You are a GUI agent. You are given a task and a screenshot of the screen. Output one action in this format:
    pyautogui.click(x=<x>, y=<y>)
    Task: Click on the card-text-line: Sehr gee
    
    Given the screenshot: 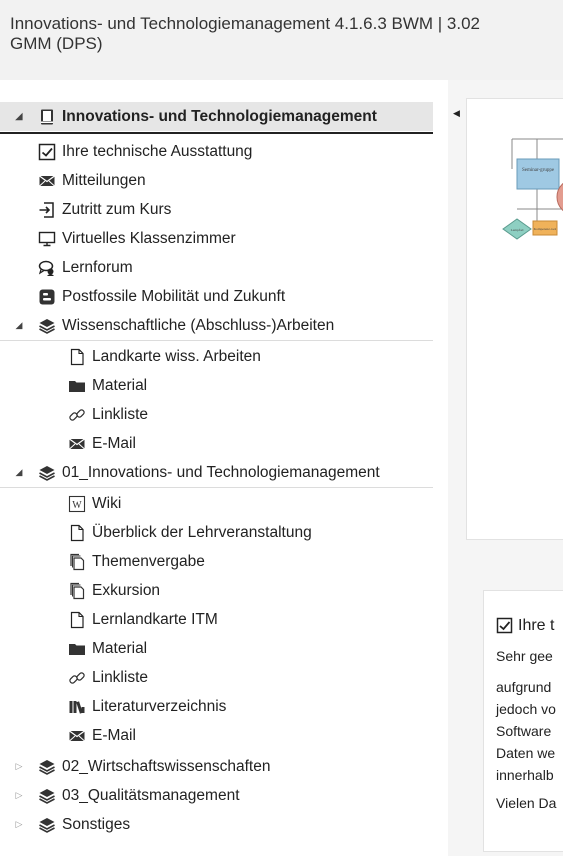 What is the action you would take?
    pyautogui.click(x=524, y=656)
    